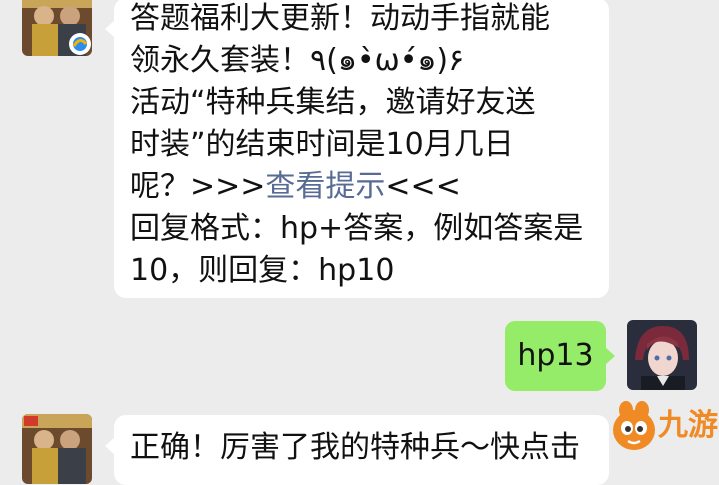  I want to click on watermark-logo: 九游, so click(662, 428).